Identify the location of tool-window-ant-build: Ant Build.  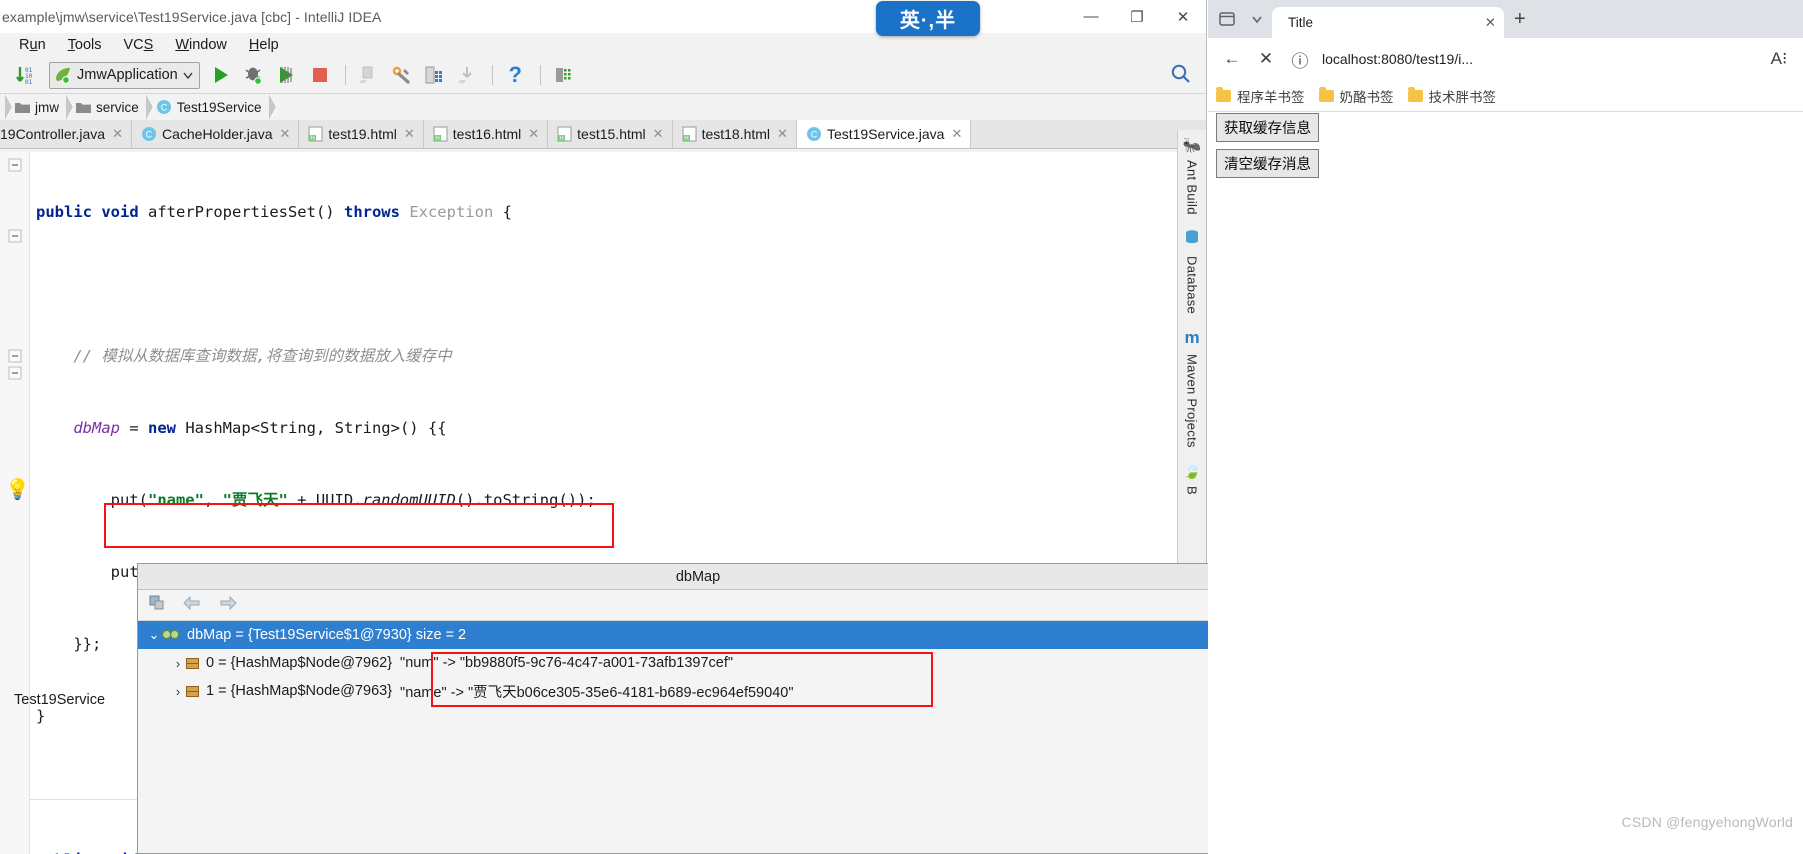
(1192, 187).